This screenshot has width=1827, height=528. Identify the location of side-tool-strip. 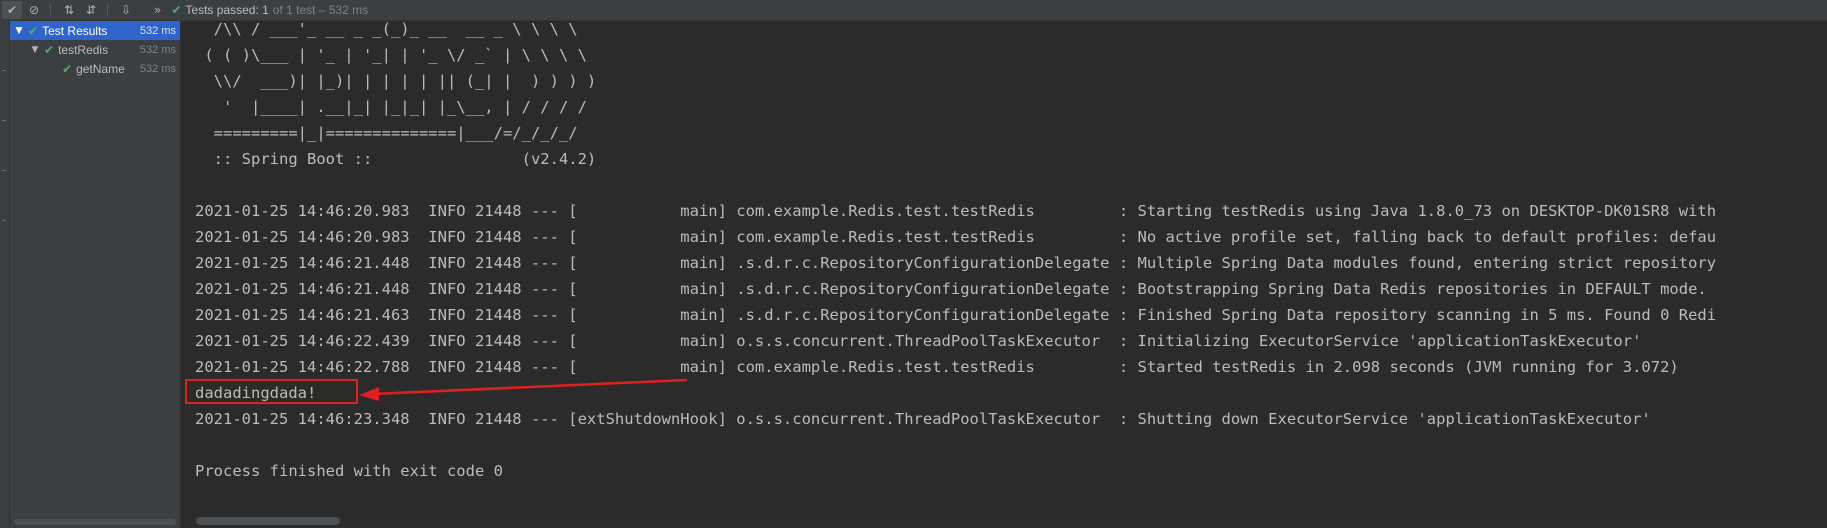
(5, 274).